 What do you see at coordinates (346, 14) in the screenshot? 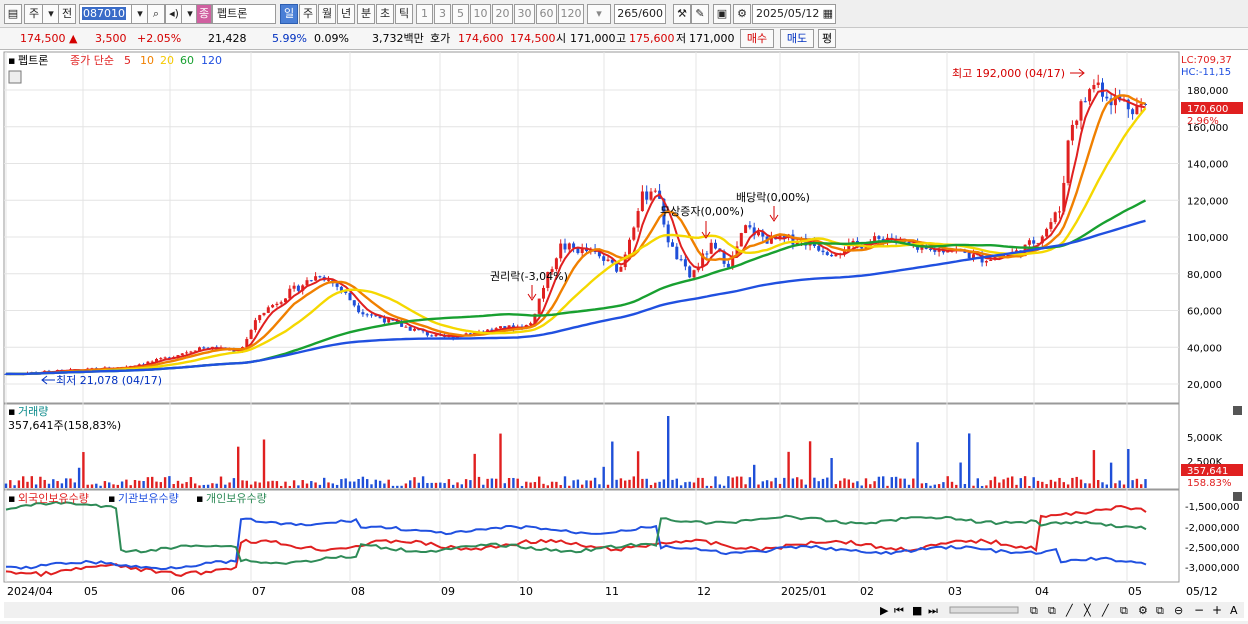
I see `period-year-button: 년` at bounding box center [346, 14].